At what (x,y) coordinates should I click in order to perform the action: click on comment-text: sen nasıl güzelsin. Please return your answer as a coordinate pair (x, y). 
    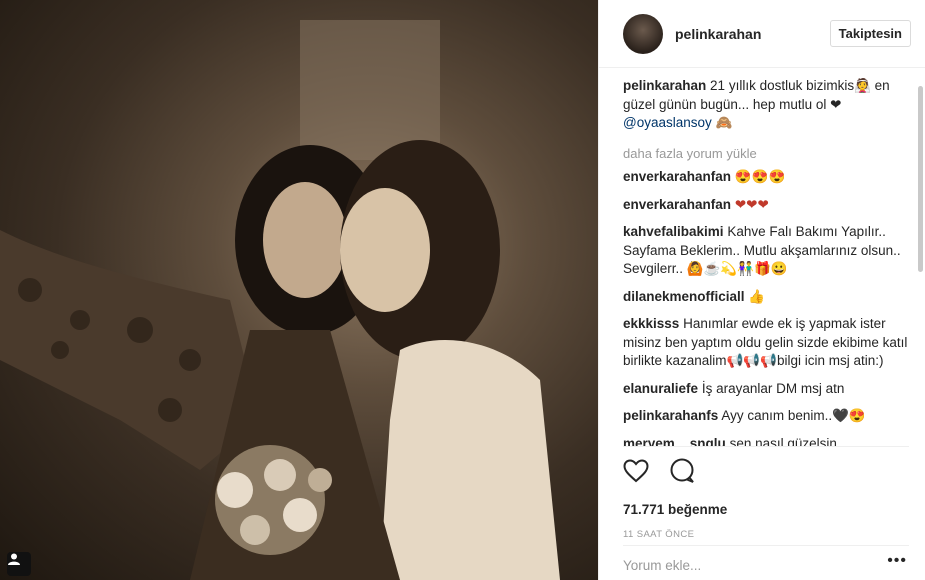
    Looking at the image, I should click on (783, 441).